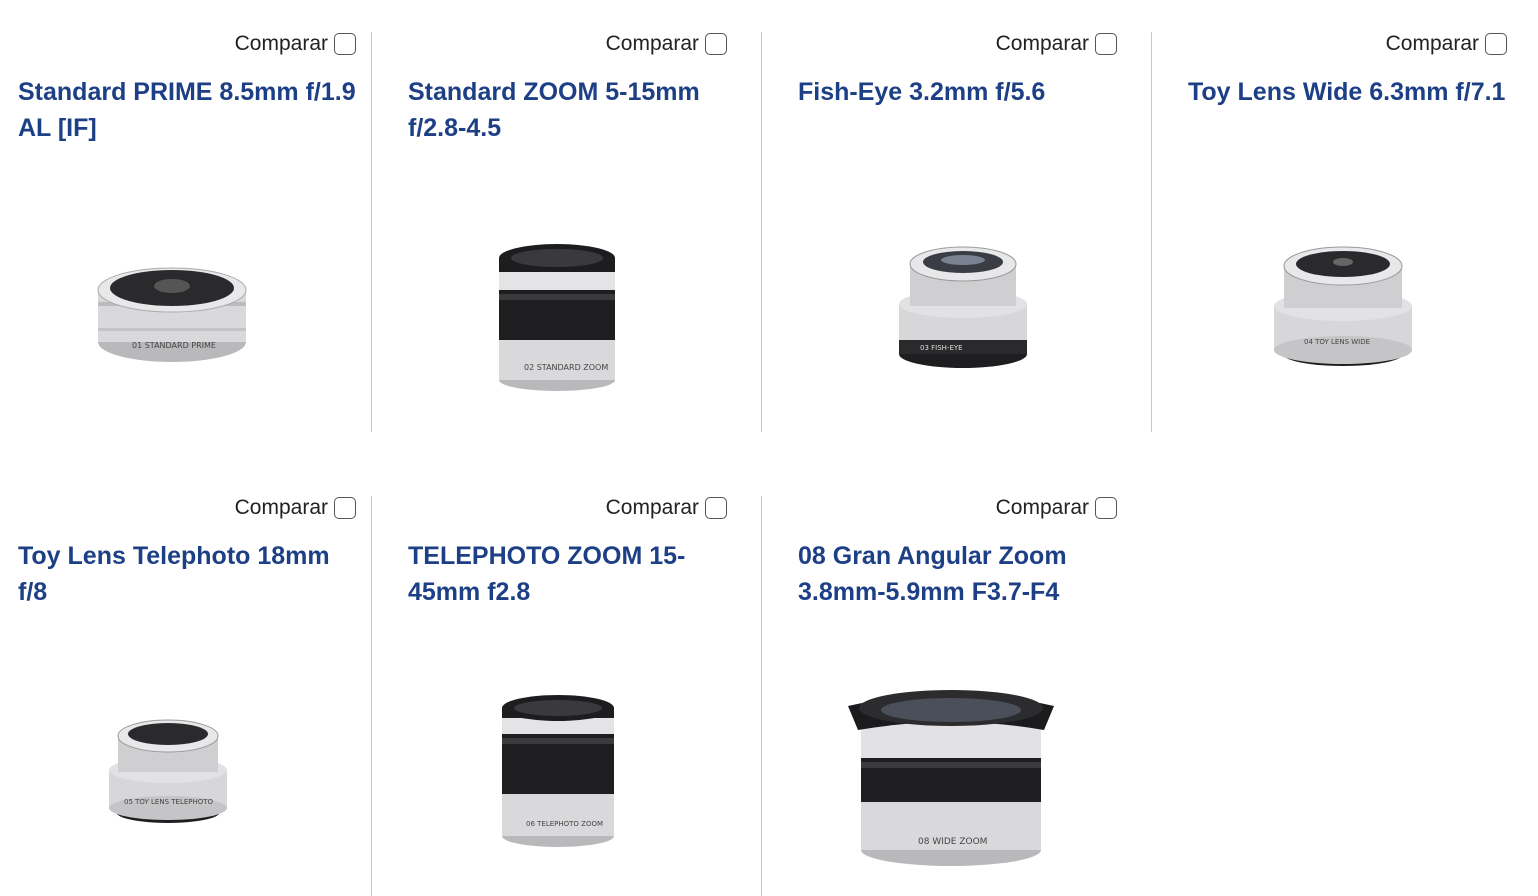 The image size is (1538, 896). I want to click on product-title-link: TELEPHOTO ZOOM 15-45mm f2.8, so click(567, 574).